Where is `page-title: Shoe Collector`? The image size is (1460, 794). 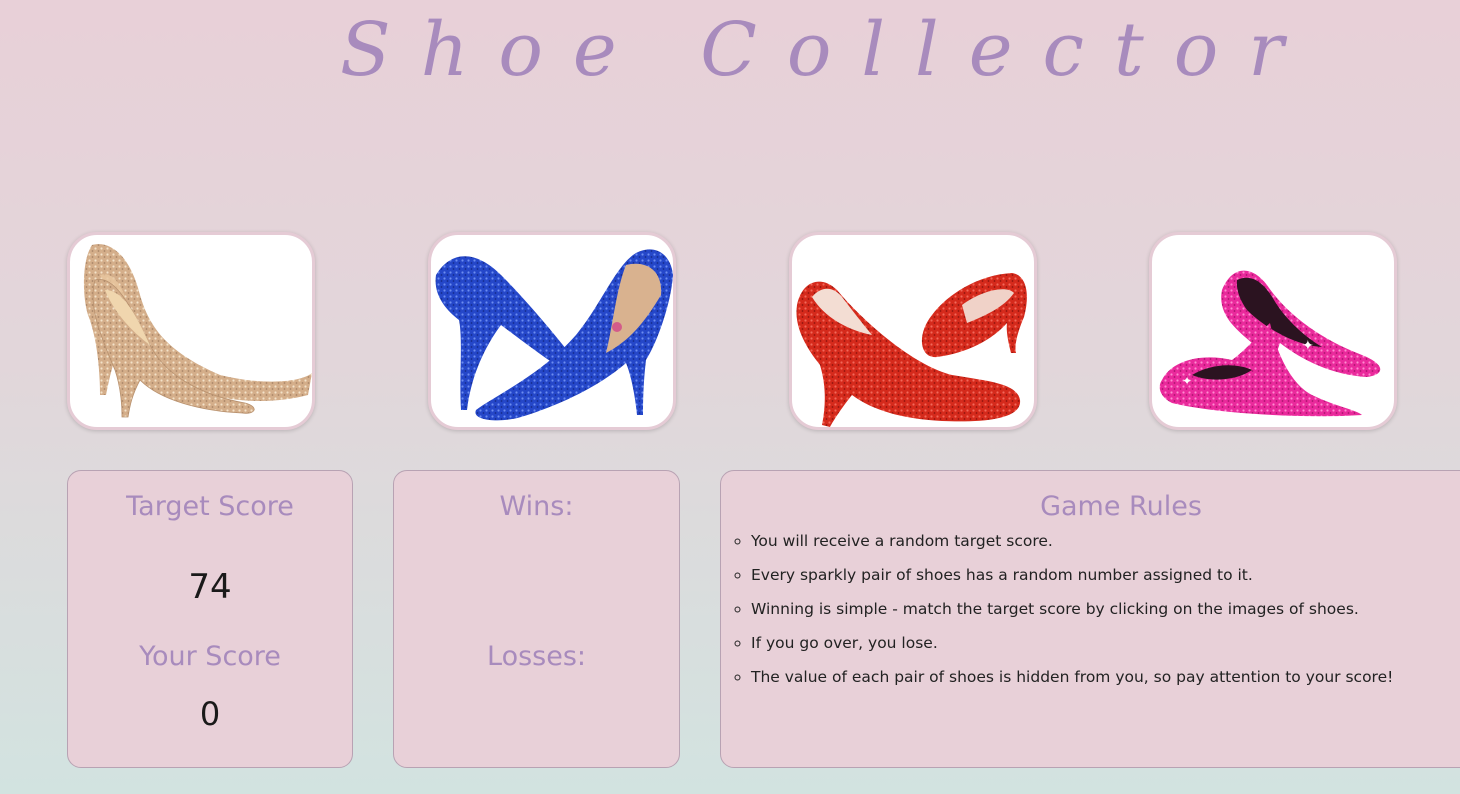 page-title: Shoe Collector is located at coordinates (827, 50).